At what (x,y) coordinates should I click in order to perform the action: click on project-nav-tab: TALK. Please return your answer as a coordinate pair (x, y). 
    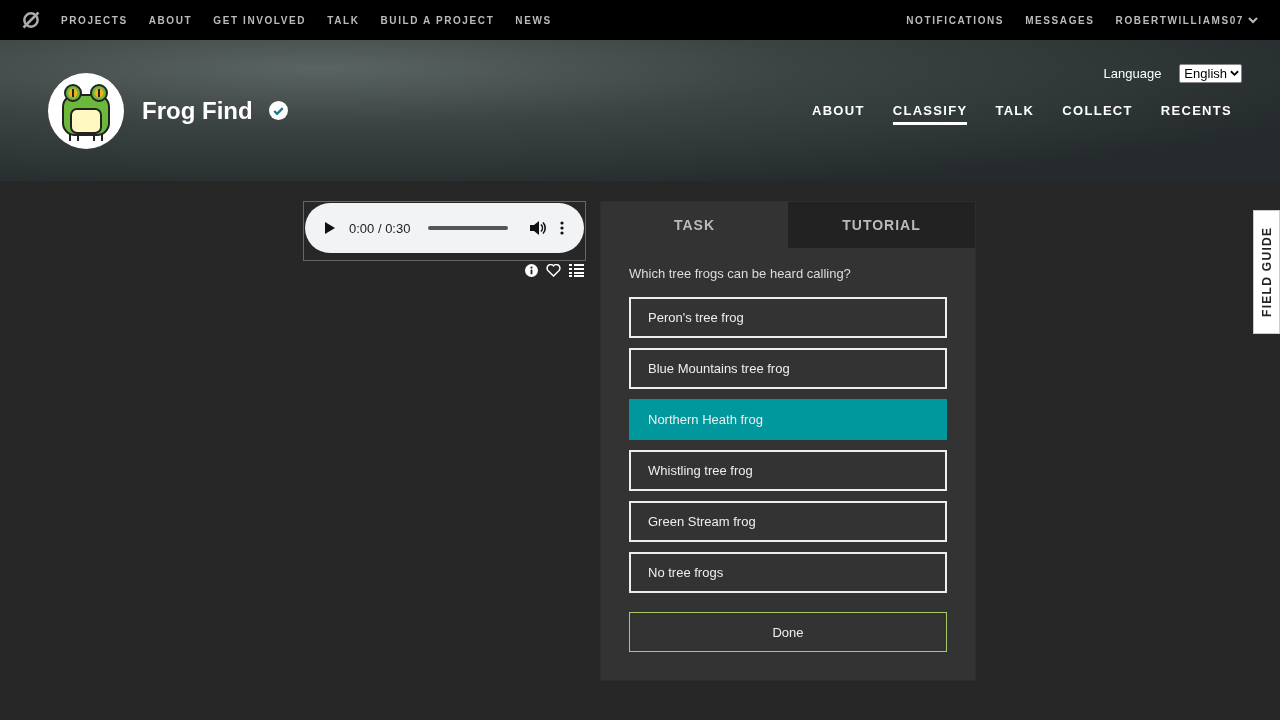
    Looking at the image, I should click on (1015, 114).